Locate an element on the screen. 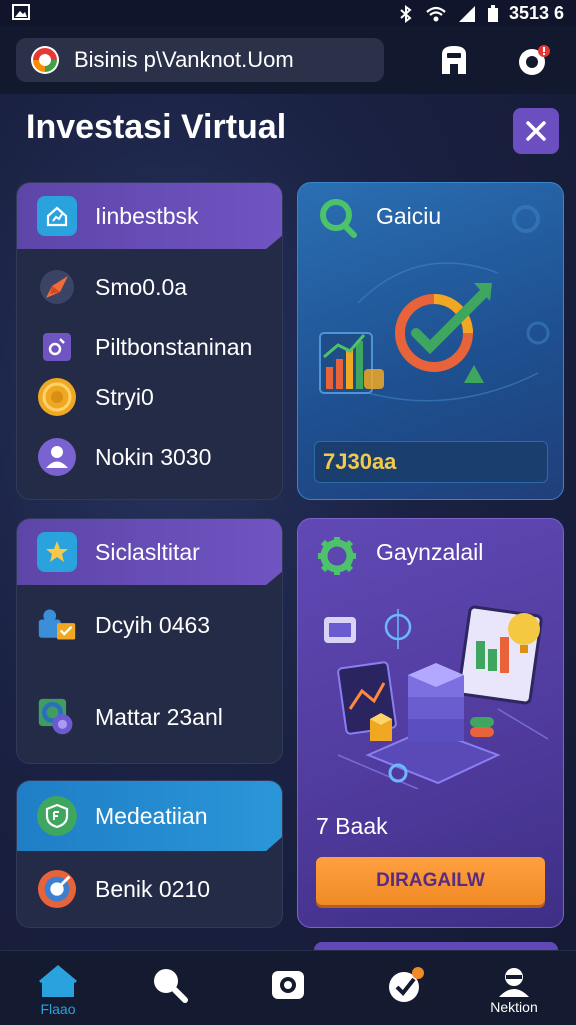  wifi-icon is located at coordinates (436, 13).